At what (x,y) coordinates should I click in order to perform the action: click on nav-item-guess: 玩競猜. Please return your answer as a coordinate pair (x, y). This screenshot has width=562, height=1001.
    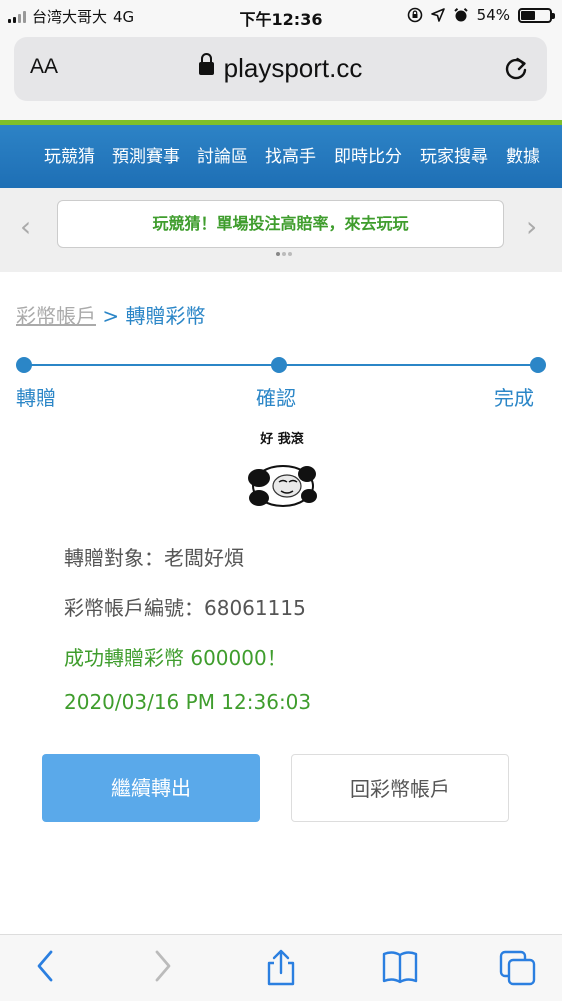
    Looking at the image, I should click on (69, 154).